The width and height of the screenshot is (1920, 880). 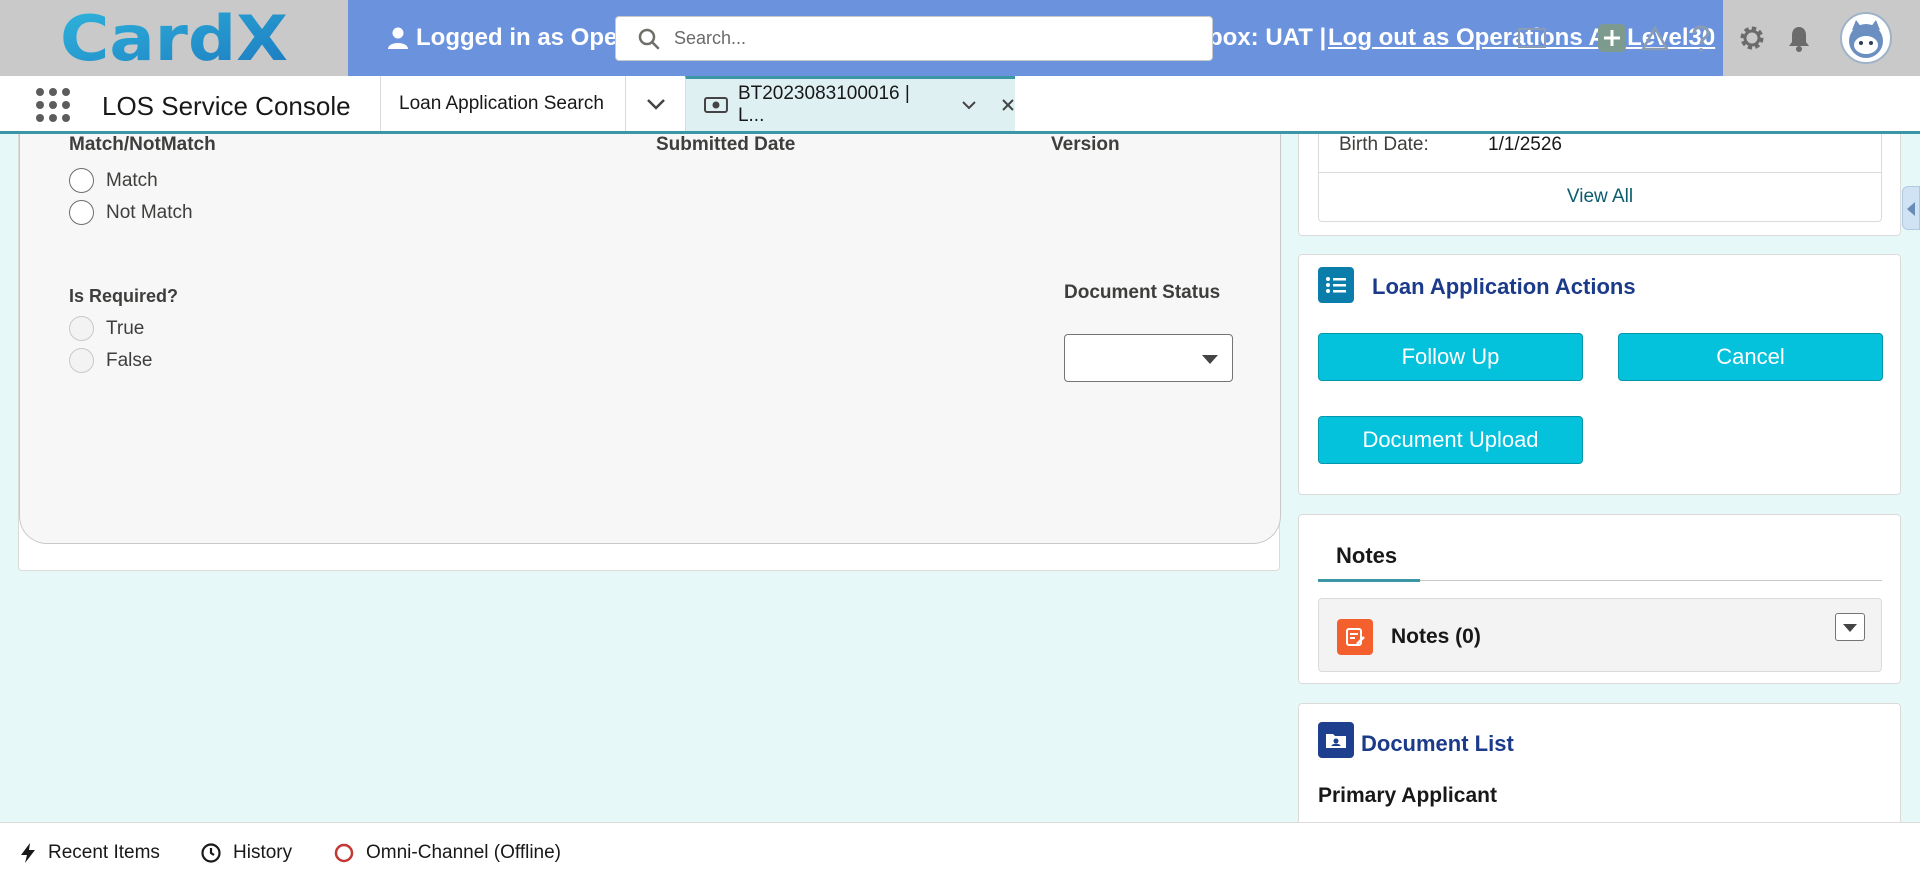 I want to click on panel-collapse-tab, so click(x=1911, y=208).